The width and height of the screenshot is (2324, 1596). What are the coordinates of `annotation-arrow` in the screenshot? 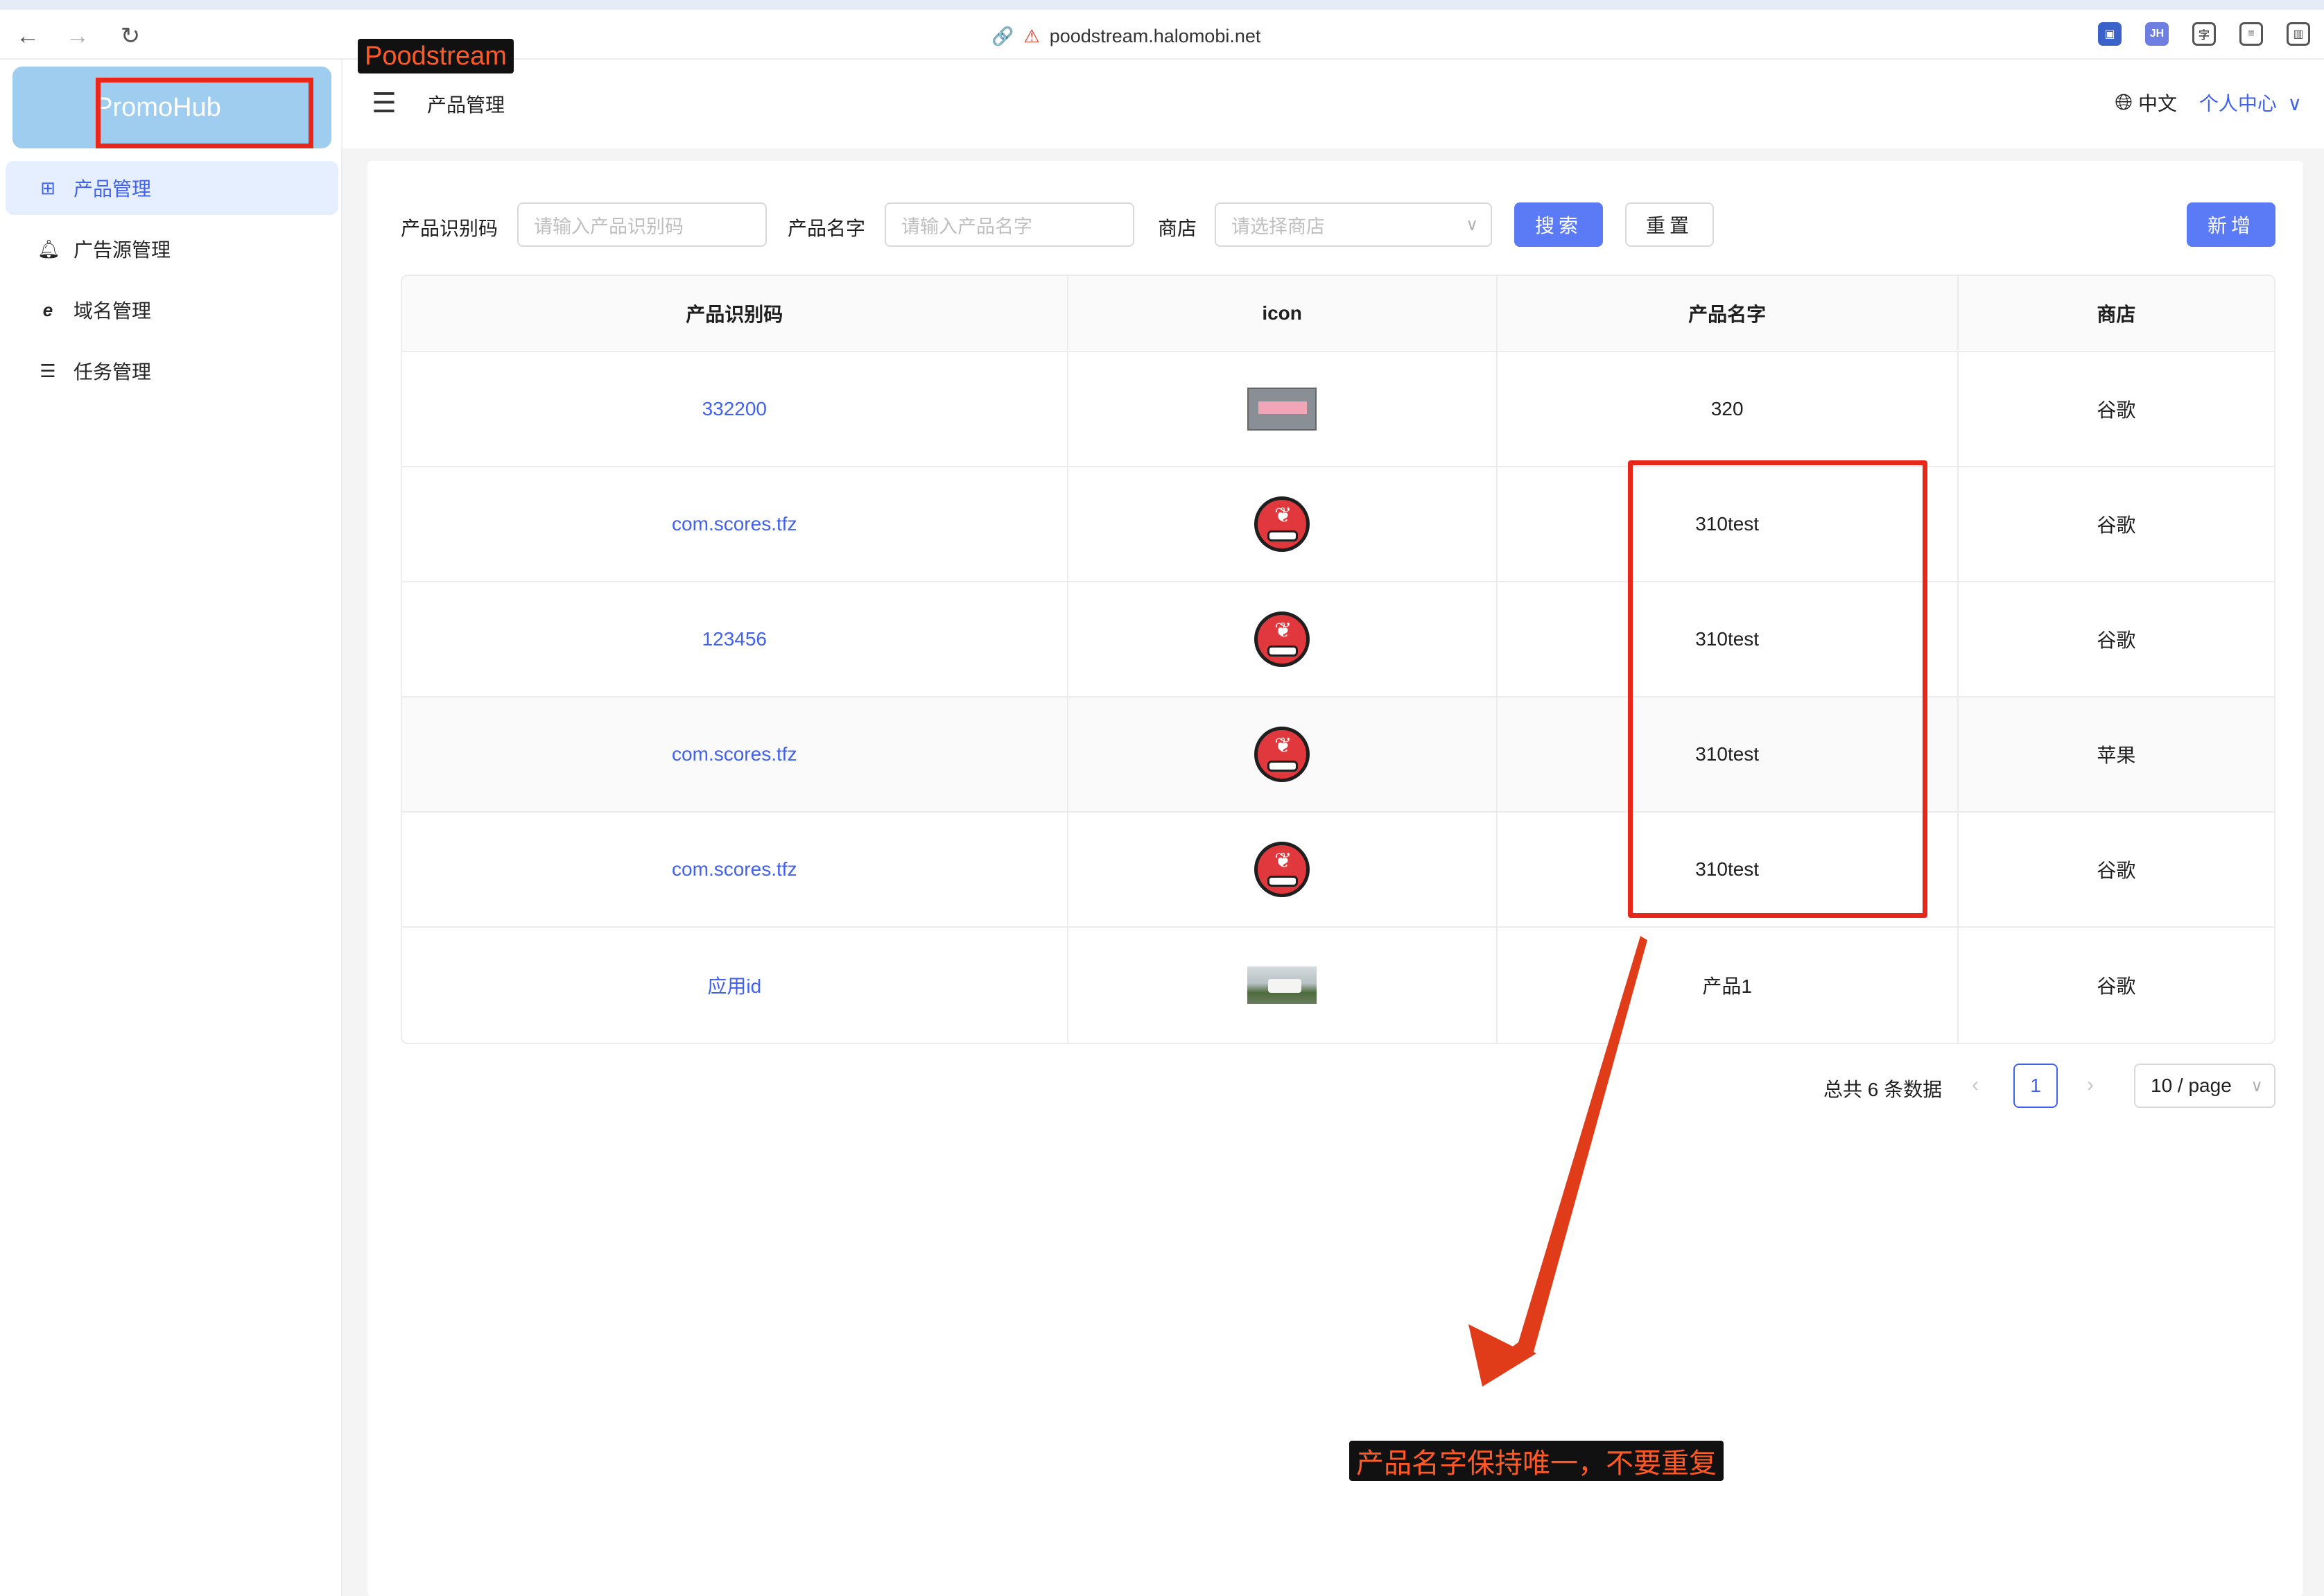 It's located at (1558, 1161).